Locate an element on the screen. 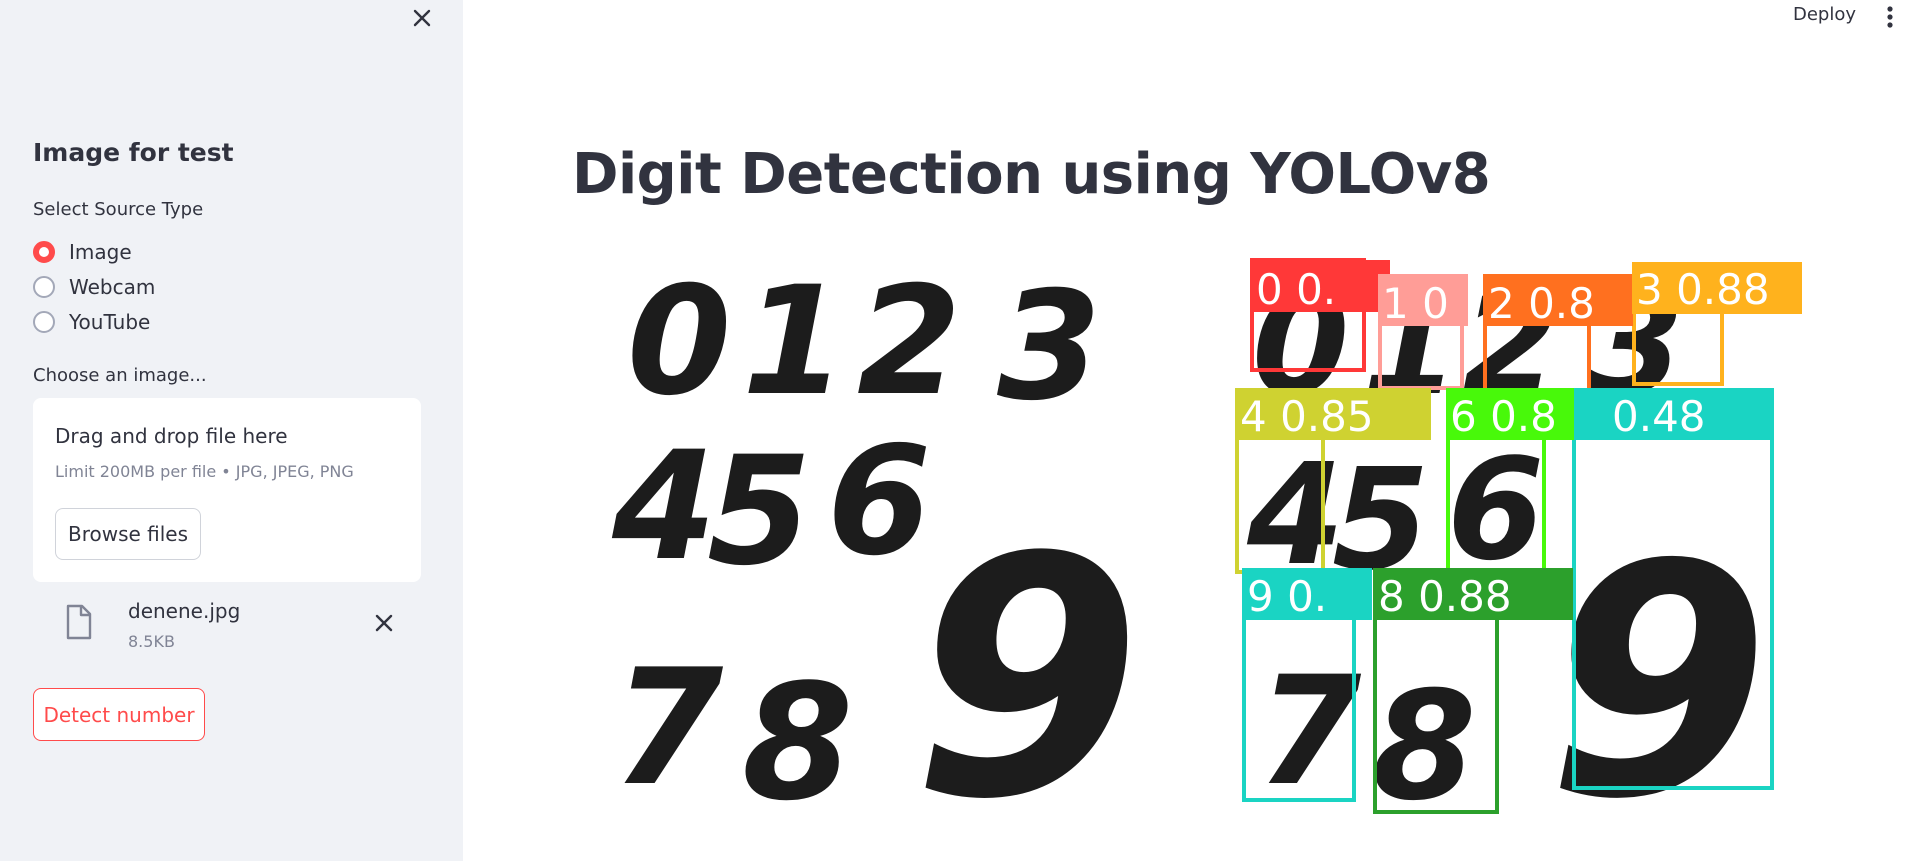 This screenshot has height=861, width=1918. detection-label: 2 0.8 is located at coordinates (1541, 303).